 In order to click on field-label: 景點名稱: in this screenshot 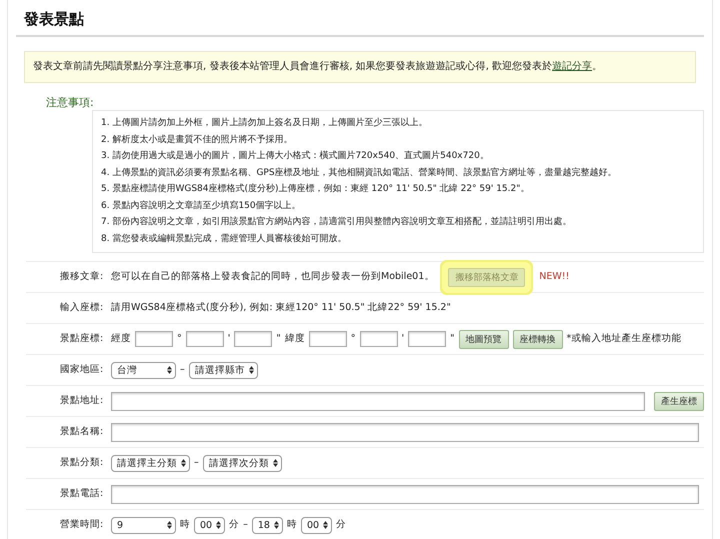, I will do `click(82, 432)`.